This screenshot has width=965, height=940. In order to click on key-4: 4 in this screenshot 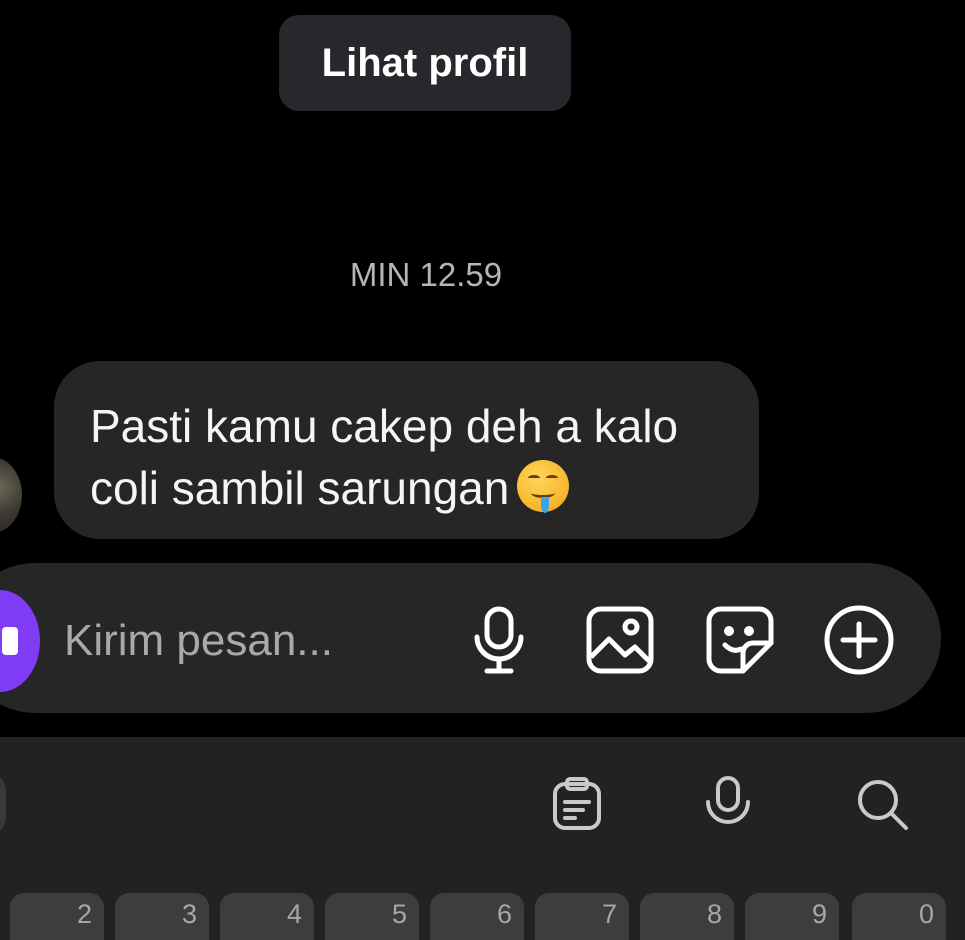, I will do `click(267, 916)`.